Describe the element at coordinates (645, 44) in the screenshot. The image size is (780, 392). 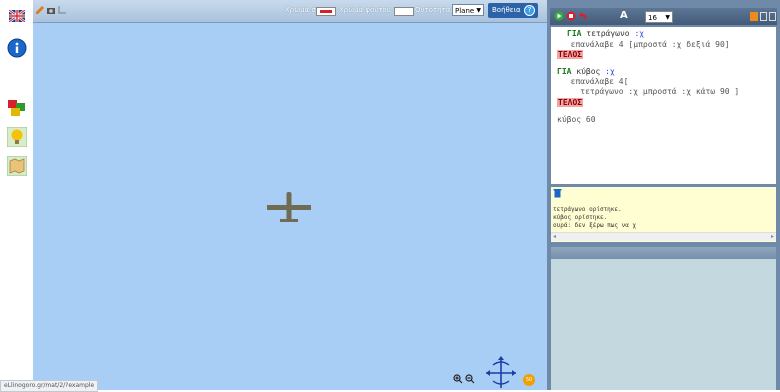
I see `code-line: επανάλαβε 4 [μπροστά :χ δεξιά 90]` at that location.